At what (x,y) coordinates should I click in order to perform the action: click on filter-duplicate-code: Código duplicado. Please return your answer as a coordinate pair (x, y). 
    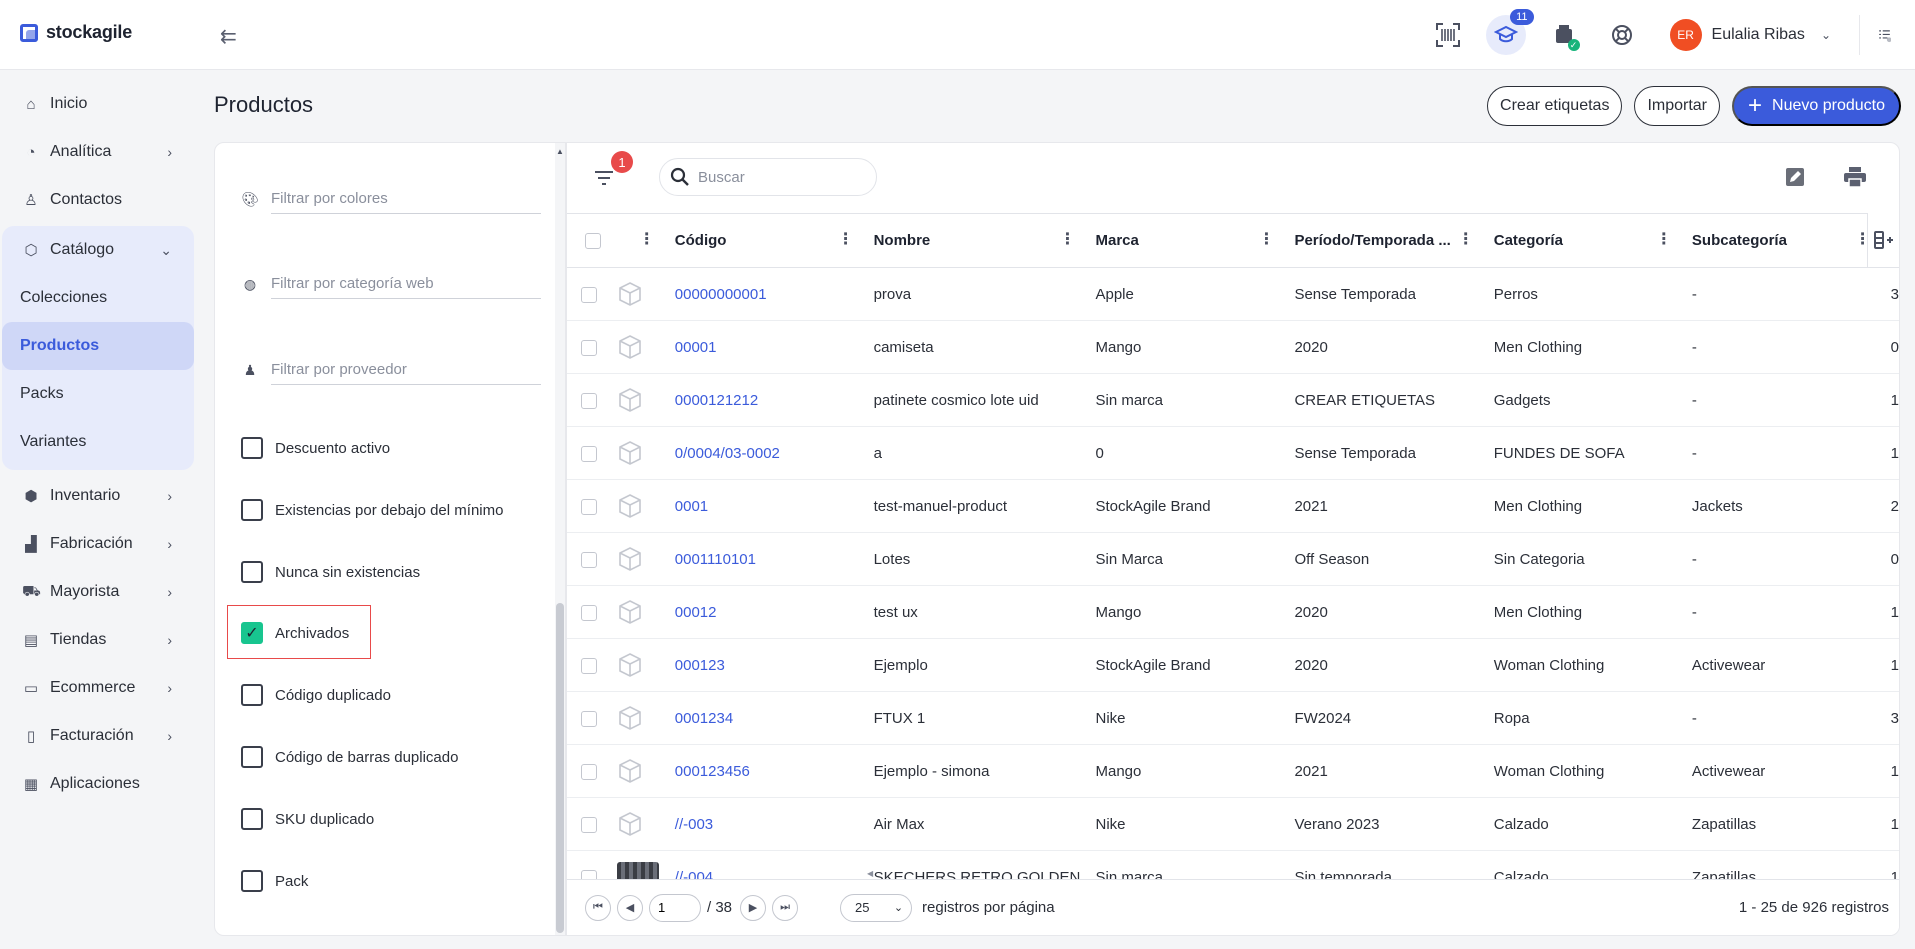
    Looking at the image, I should click on (316, 695).